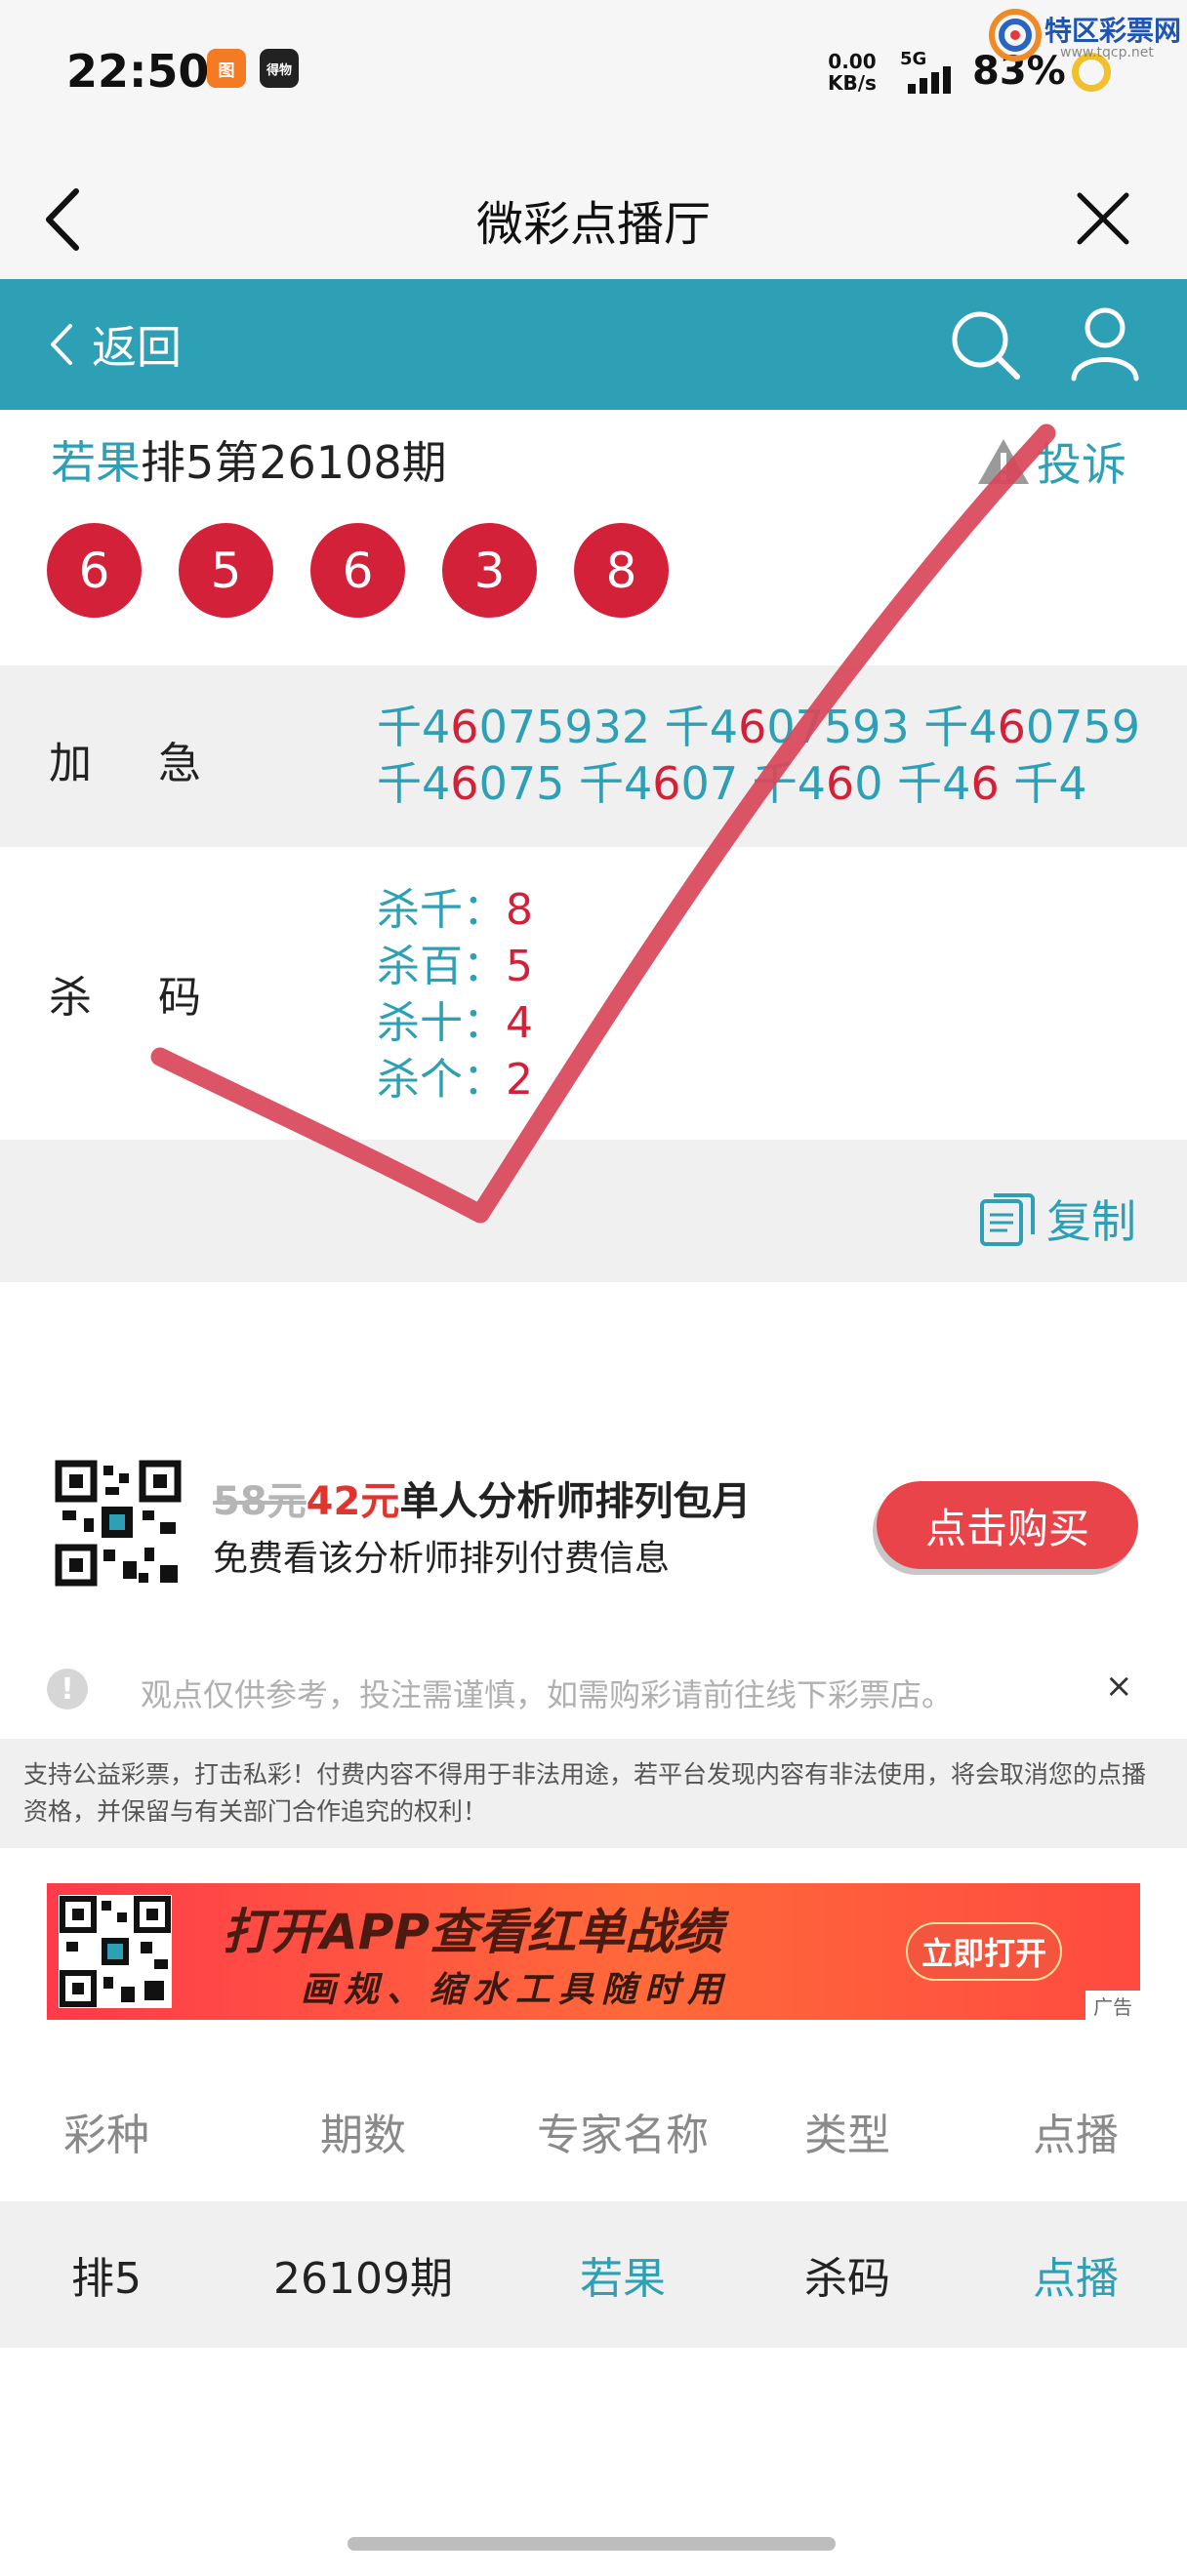  Describe the element at coordinates (547, 1694) in the screenshot. I see `disclaimer-text: 观点仅供参考，投注需谨慎，如需购彩请前往线下彩票店。` at that location.